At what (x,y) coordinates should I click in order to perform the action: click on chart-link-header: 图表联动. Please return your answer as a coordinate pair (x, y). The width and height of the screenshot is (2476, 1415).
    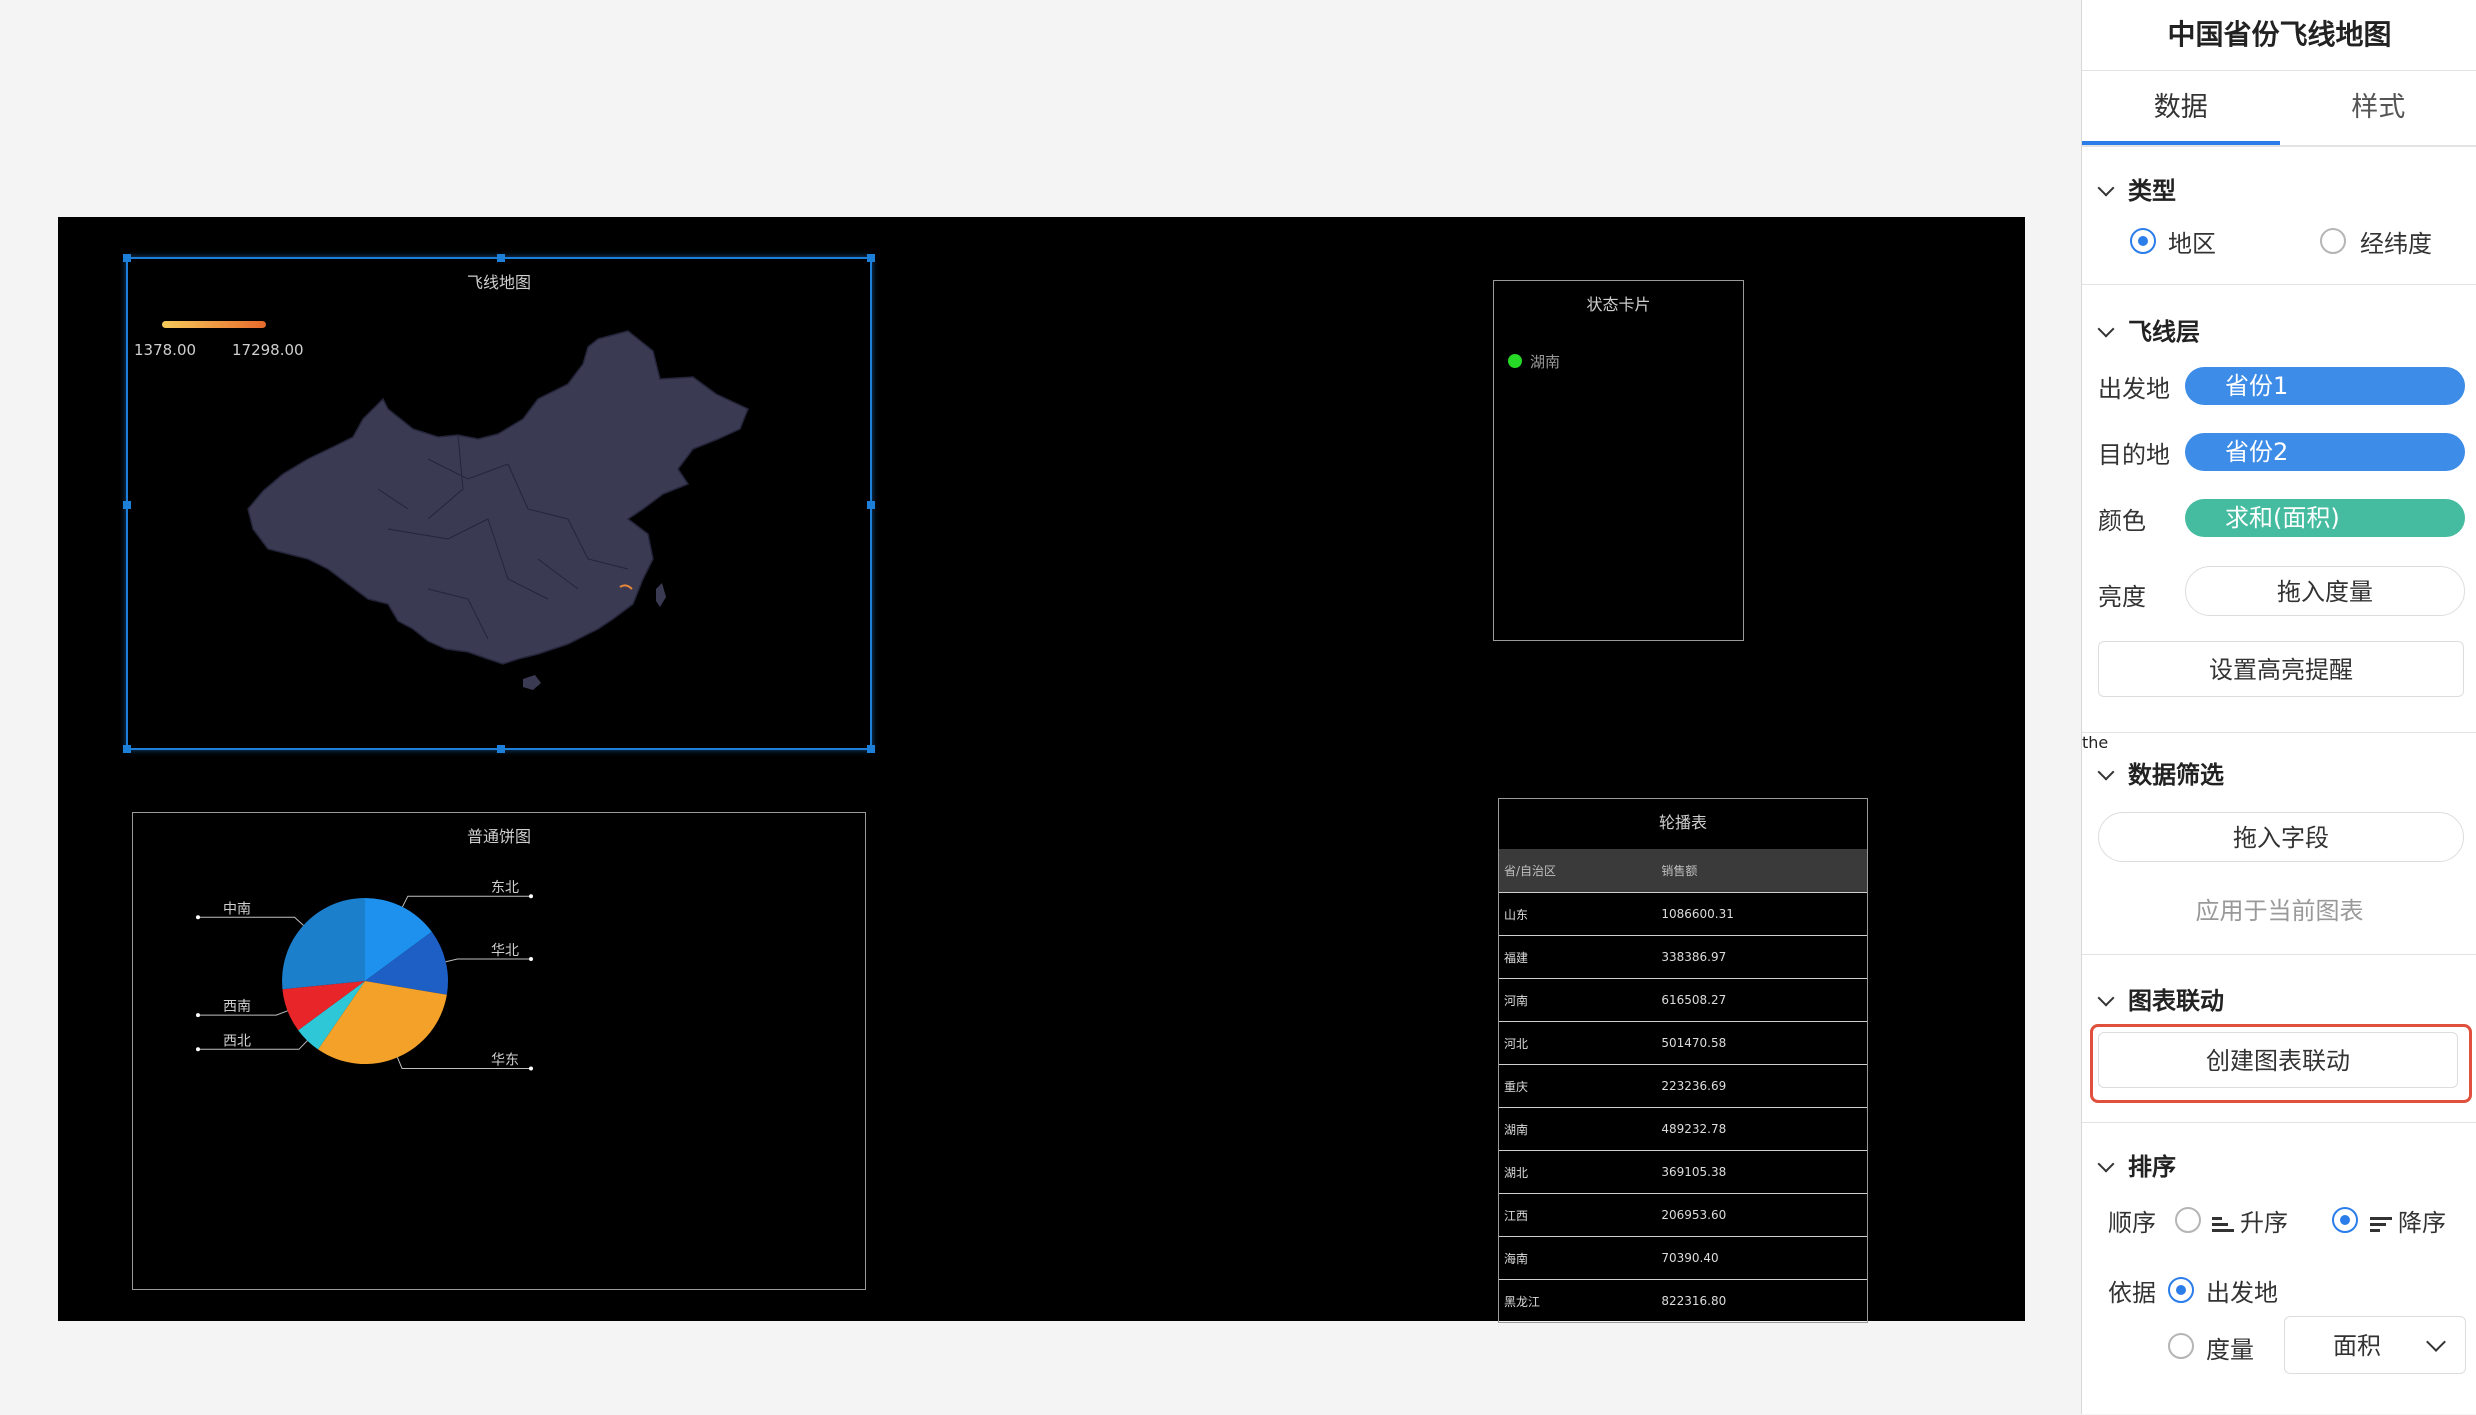
    Looking at the image, I should click on (2162, 998).